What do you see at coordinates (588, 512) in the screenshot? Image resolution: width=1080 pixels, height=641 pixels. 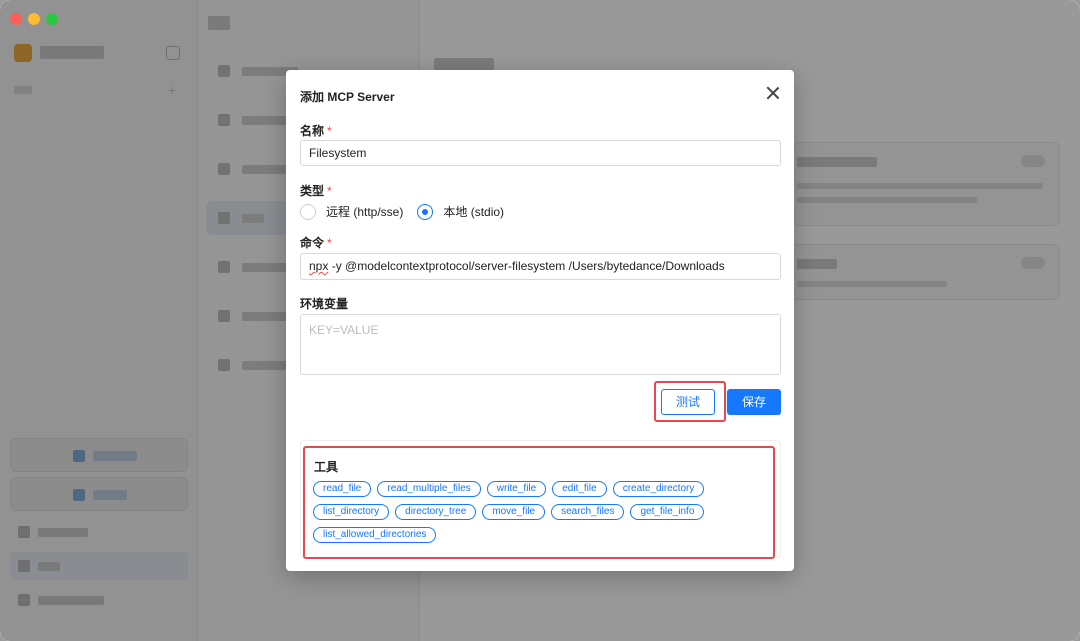 I see `tool-tag-search-files: search_files` at bounding box center [588, 512].